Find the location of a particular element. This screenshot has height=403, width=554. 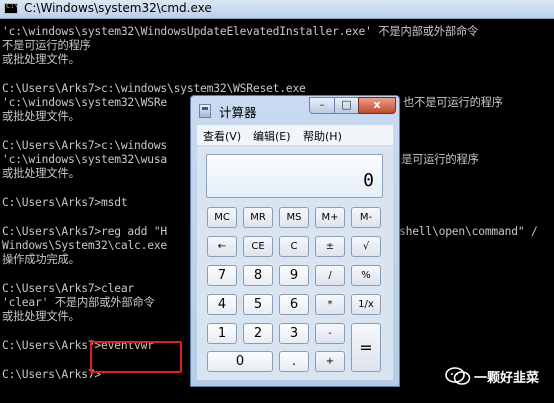

console-line: C:\Users\Arks7>clear is located at coordinates (68, 288).